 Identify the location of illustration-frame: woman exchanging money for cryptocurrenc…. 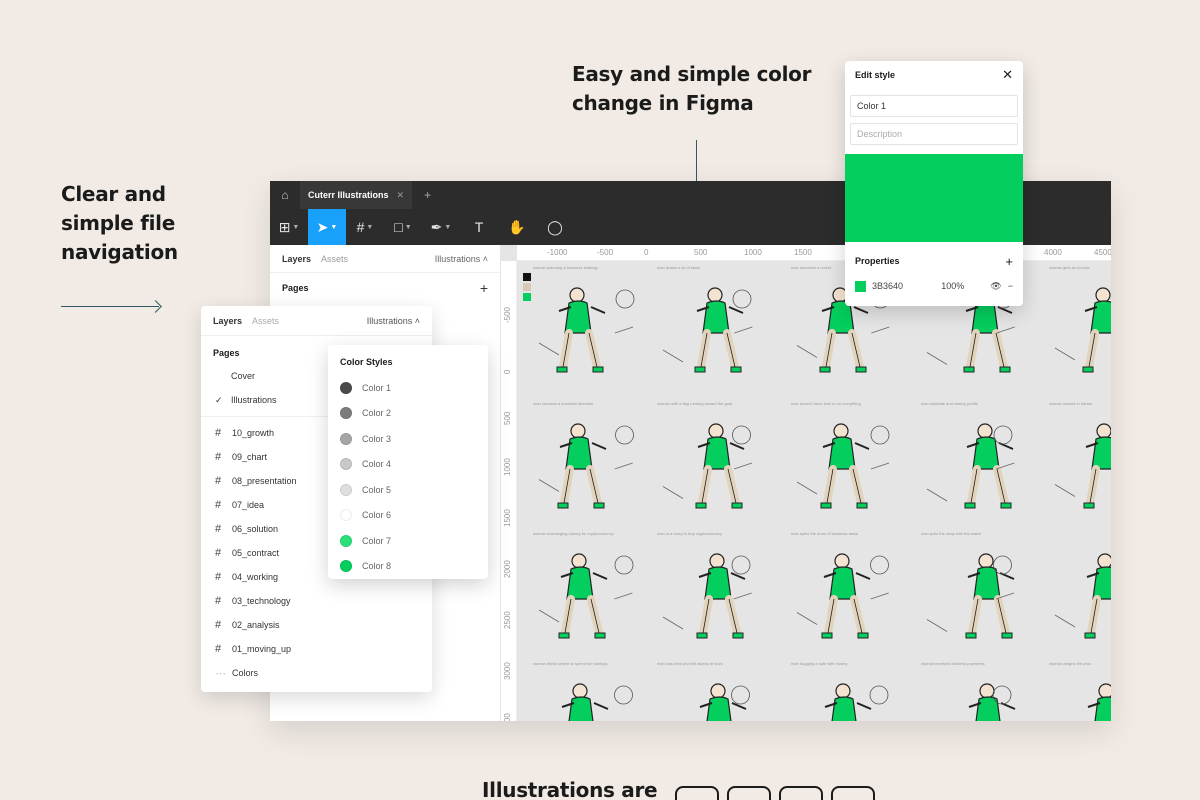
(594, 596).